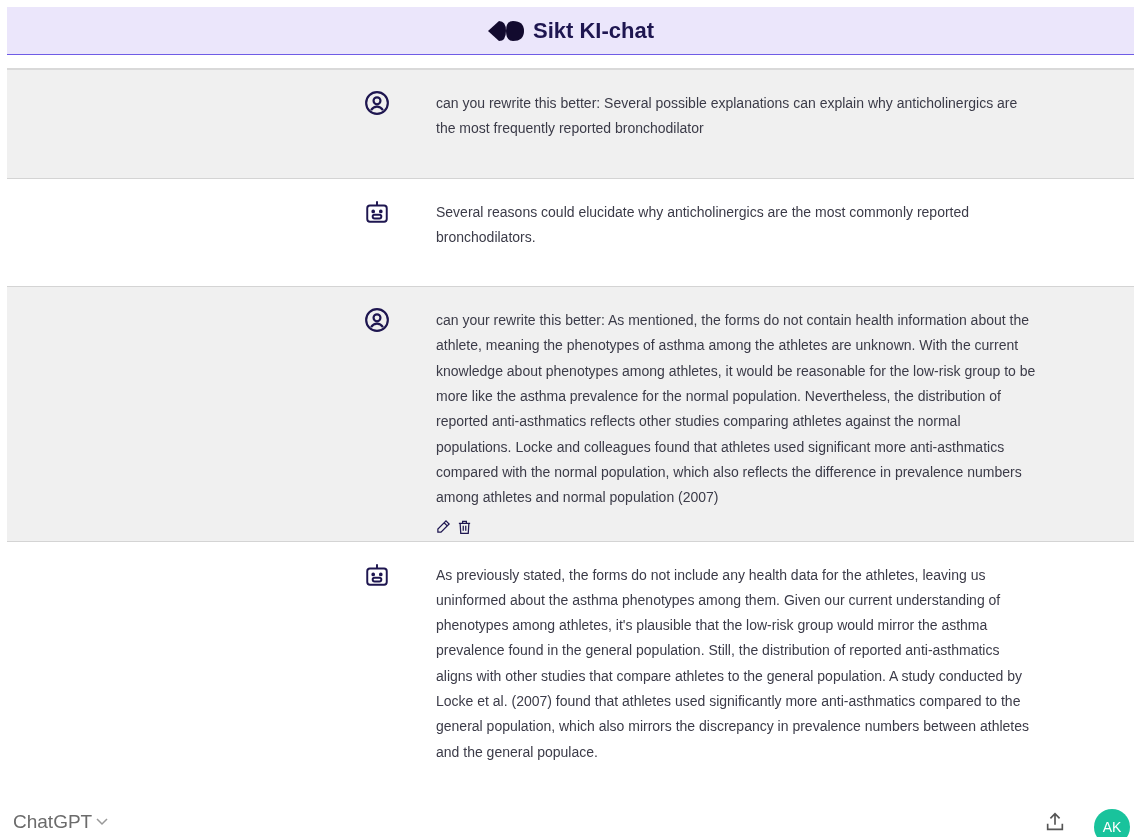  What do you see at coordinates (506, 30) in the screenshot?
I see `logo-icon` at bounding box center [506, 30].